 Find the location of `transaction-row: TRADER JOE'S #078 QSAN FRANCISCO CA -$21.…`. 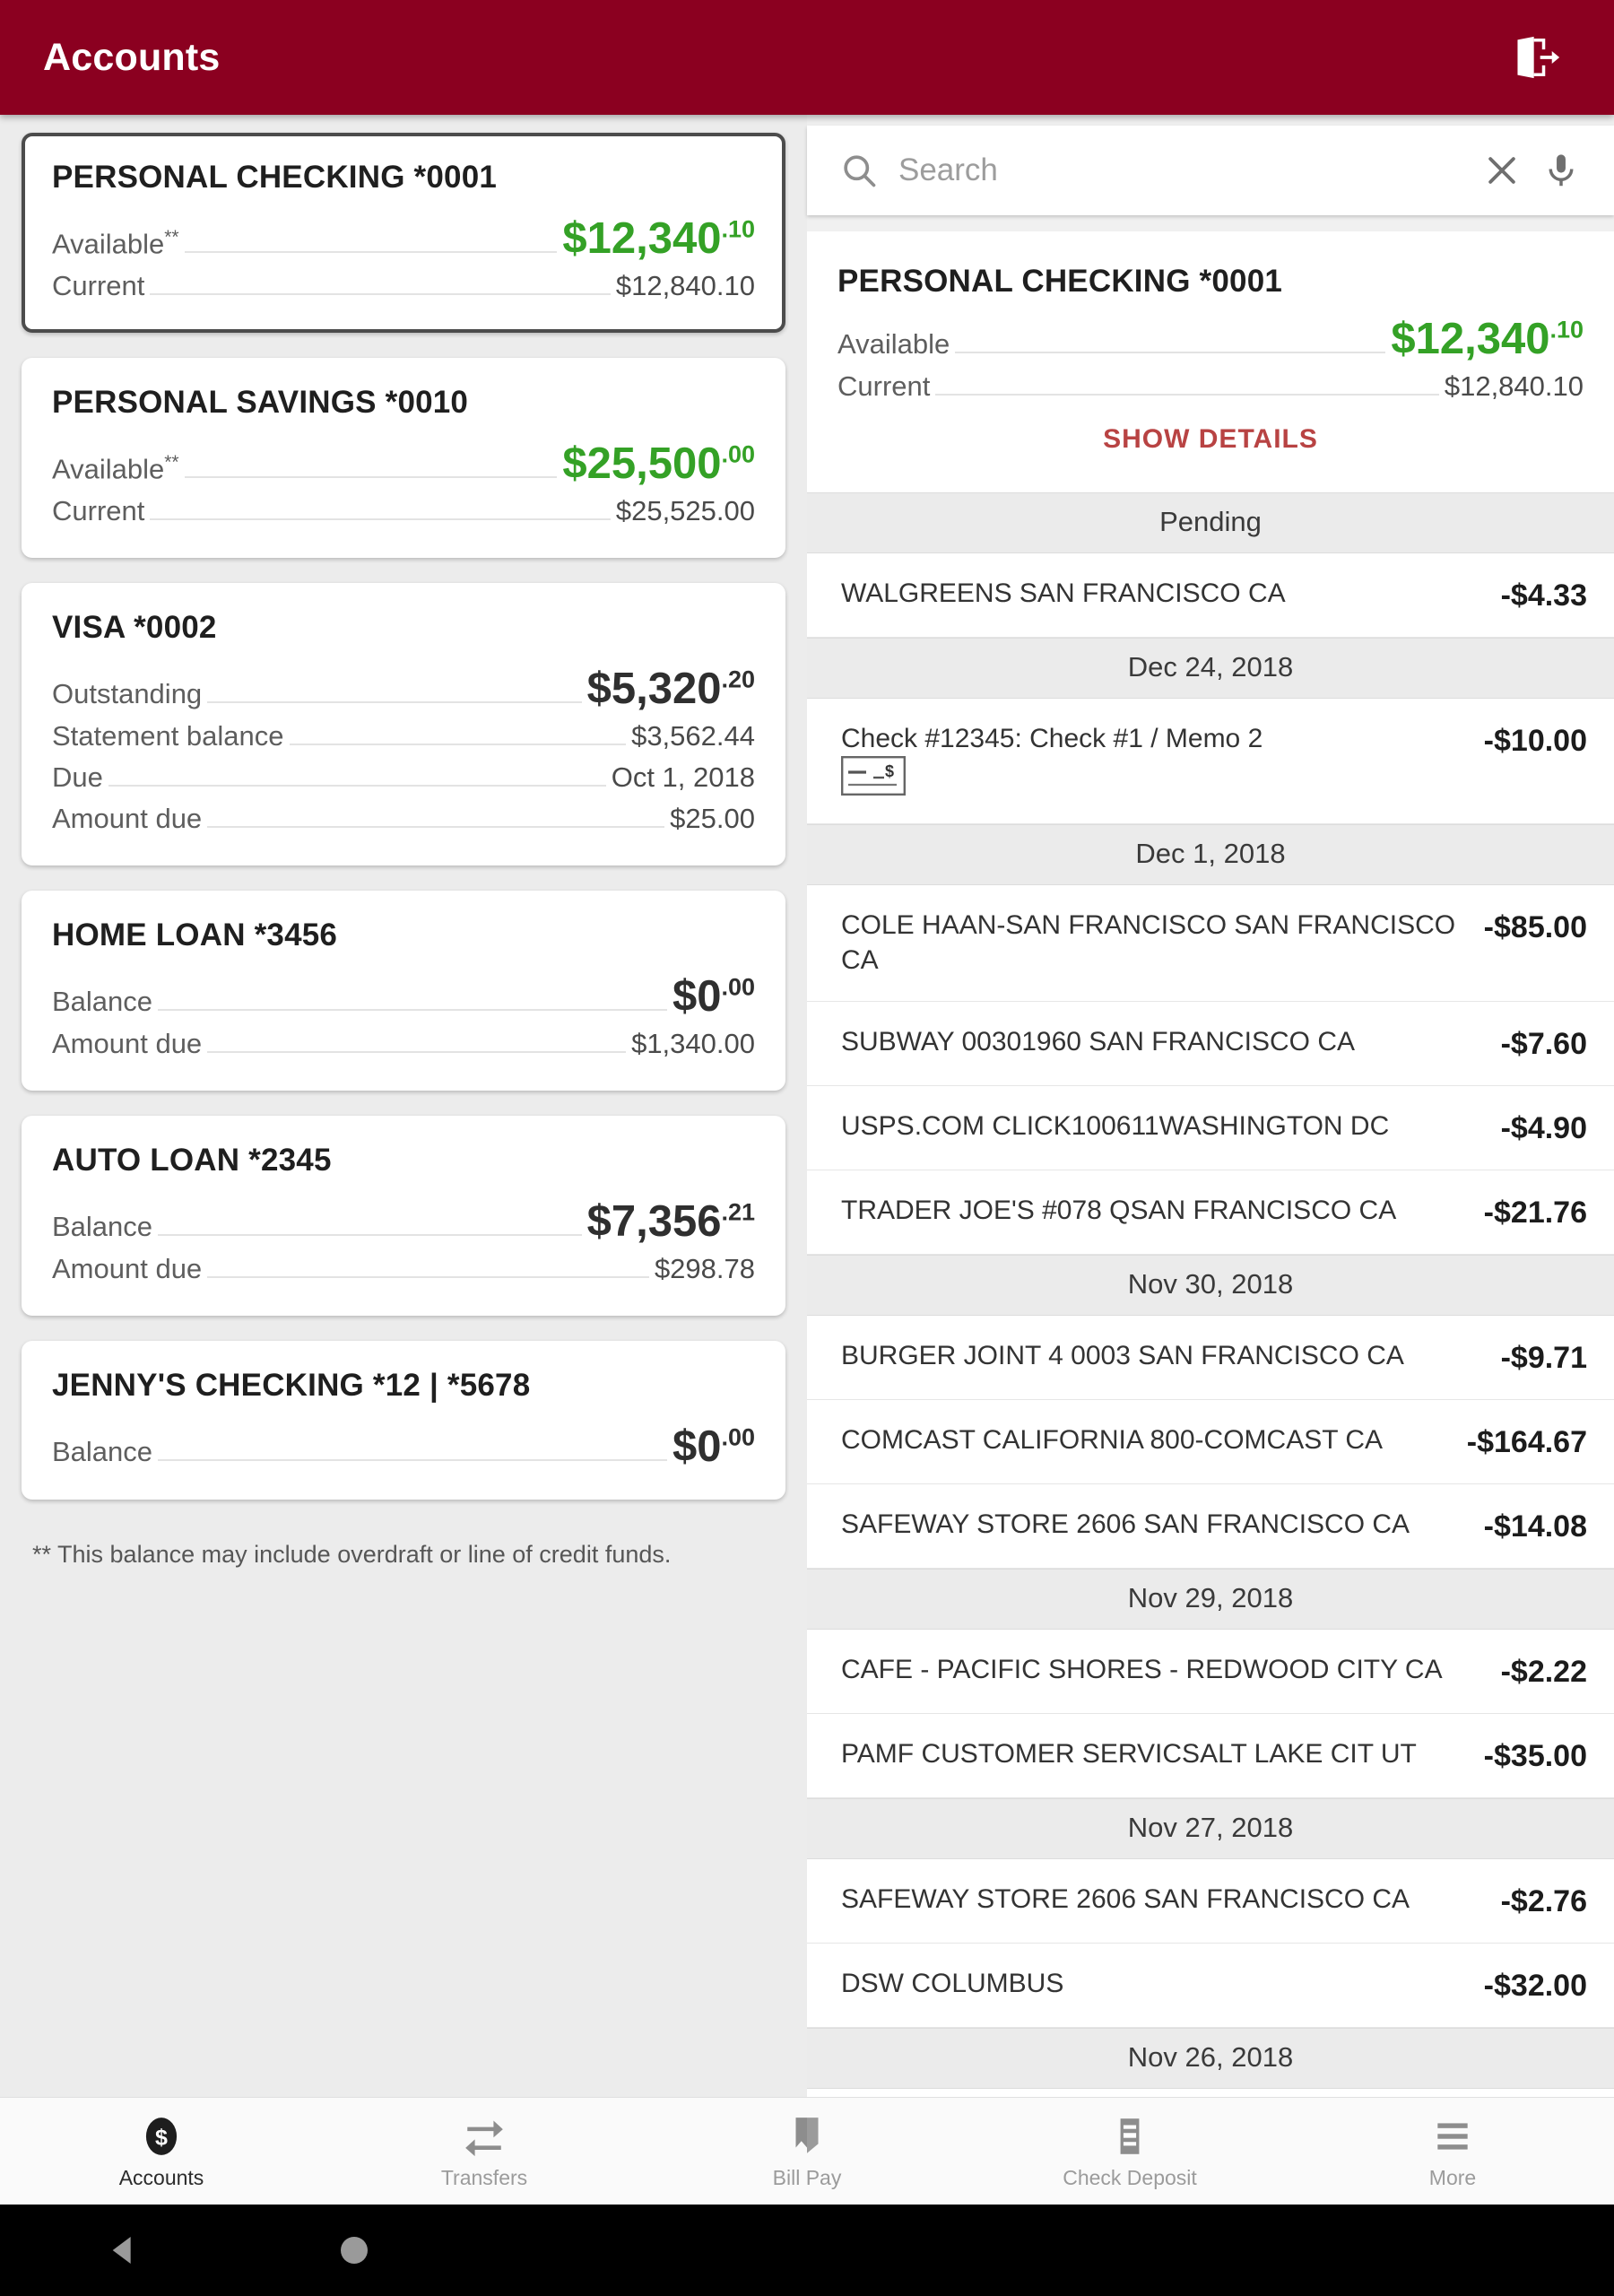

transaction-row: TRADER JOE'S #078 QSAN FRANCISCO CA -$21.… is located at coordinates (1210, 1213).